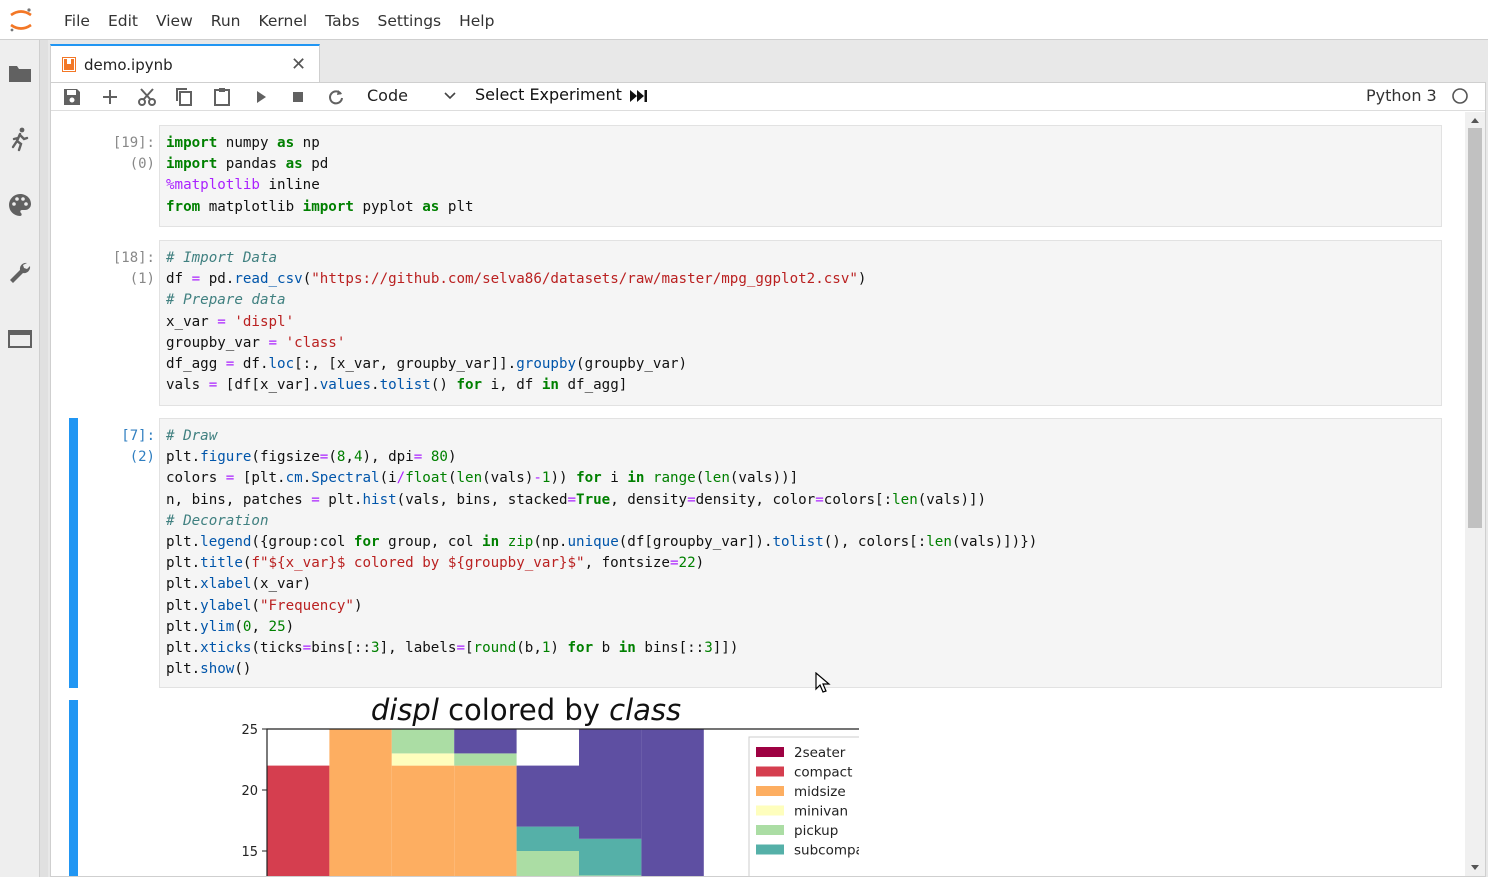  I want to click on save-icon, so click(72, 97).